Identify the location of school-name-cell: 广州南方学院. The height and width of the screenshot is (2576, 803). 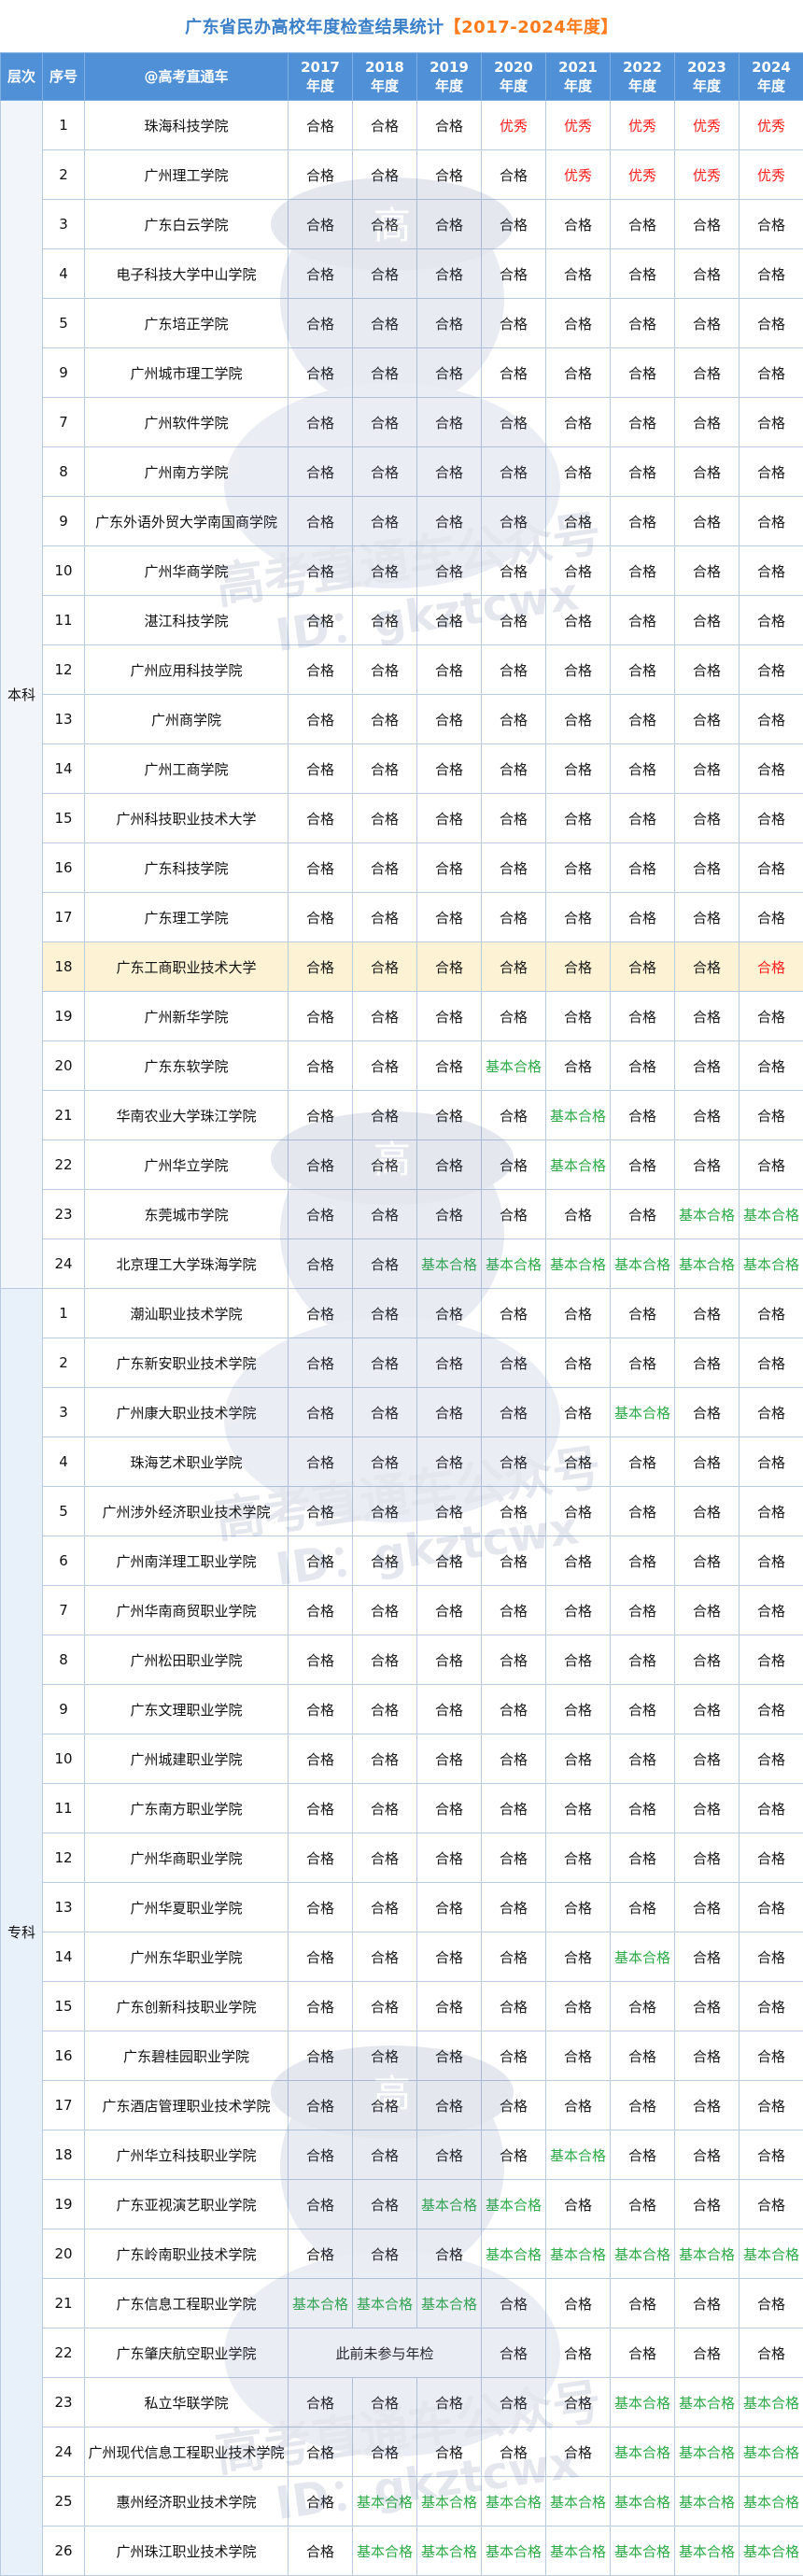
(187, 472).